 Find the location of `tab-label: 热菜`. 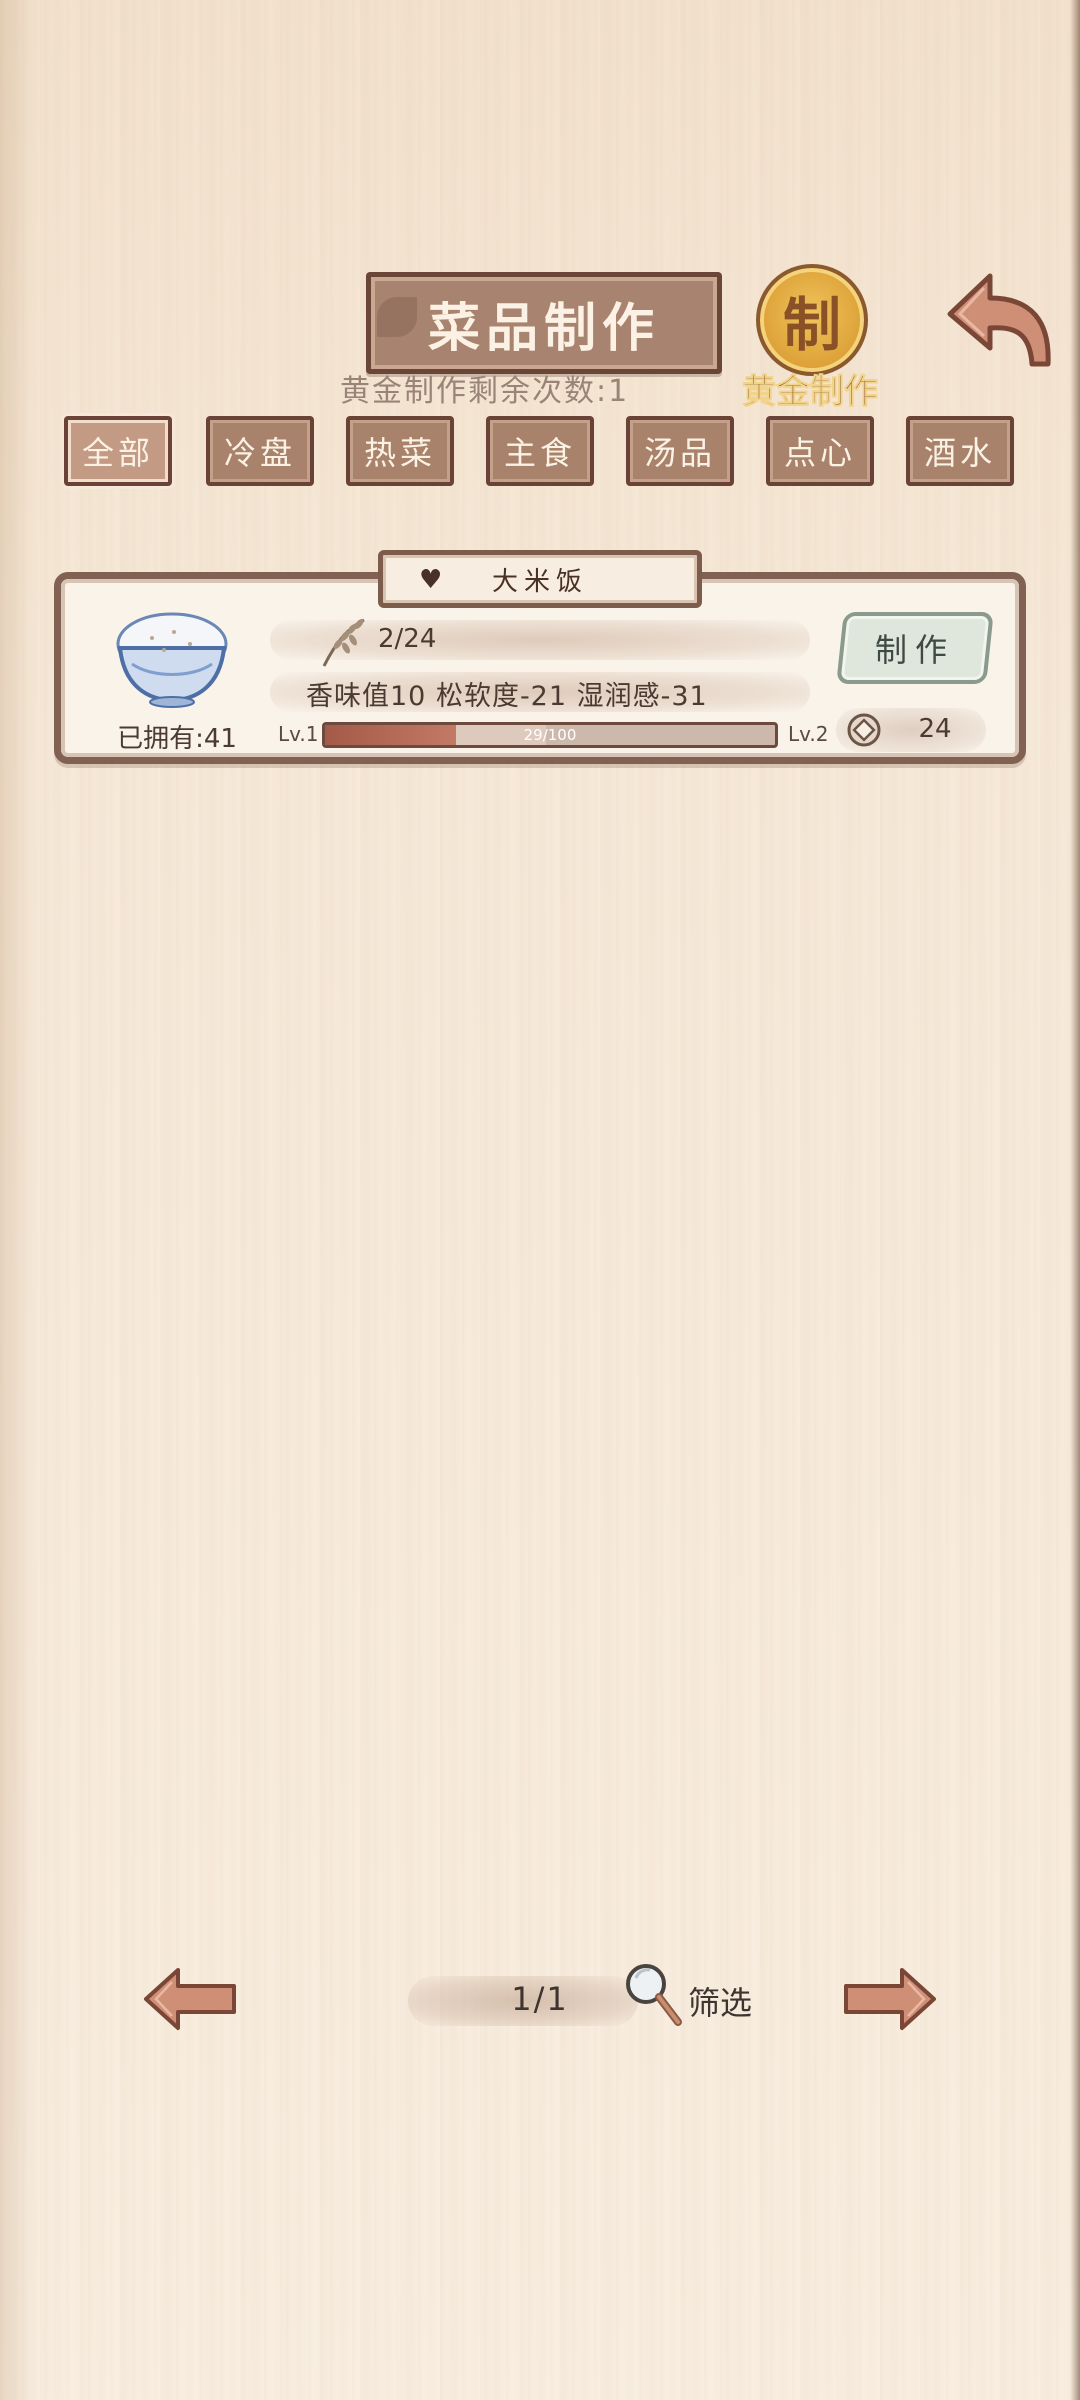

tab-label: 热菜 is located at coordinates (399, 453).